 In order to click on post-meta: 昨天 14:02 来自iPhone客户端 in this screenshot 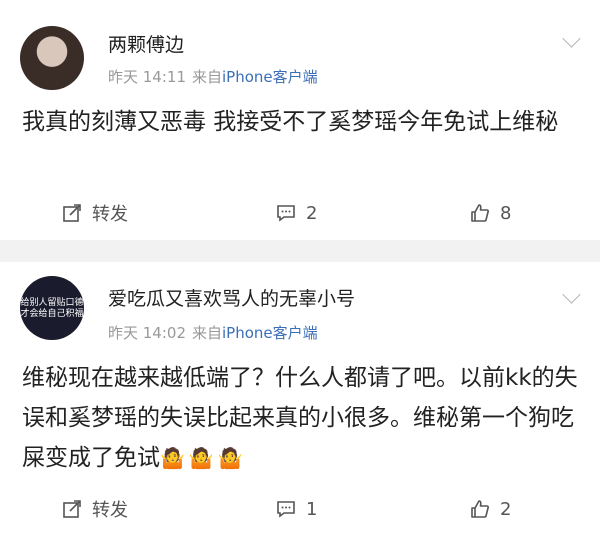, I will do `click(213, 332)`.